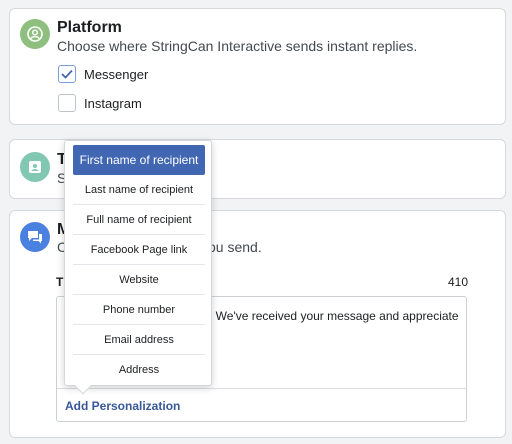  What do you see at coordinates (67, 103) in the screenshot?
I see `instagram-checkbox` at bounding box center [67, 103].